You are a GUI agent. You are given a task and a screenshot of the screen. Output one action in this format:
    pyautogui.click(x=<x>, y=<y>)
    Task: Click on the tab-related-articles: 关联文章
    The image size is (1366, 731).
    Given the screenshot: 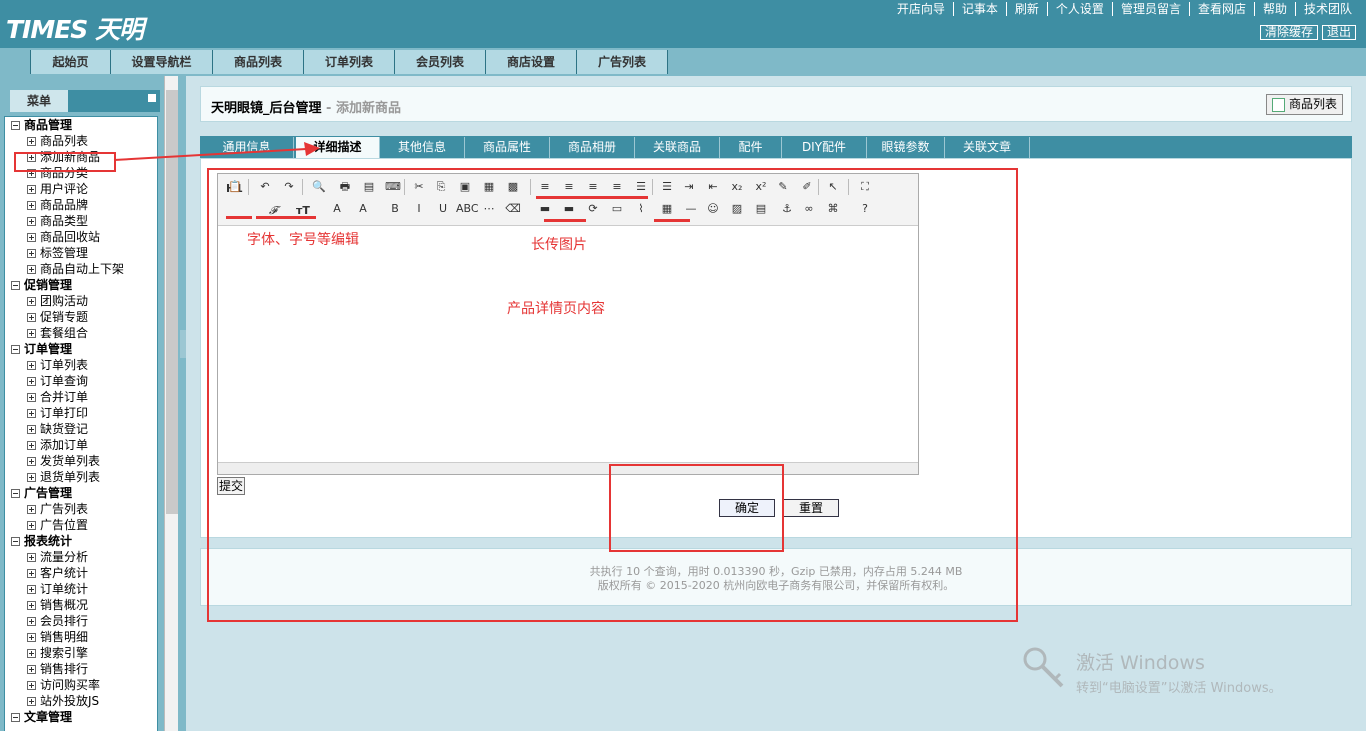 What is the action you would take?
    pyautogui.click(x=987, y=147)
    